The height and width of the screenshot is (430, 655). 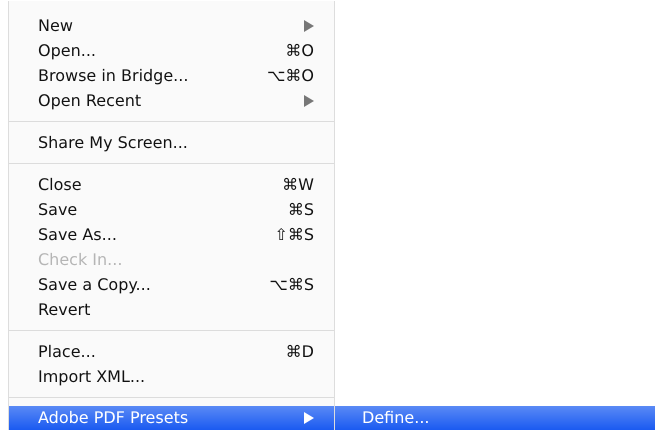 What do you see at coordinates (171, 25) in the screenshot?
I see `menu-item: New` at bounding box center [171, 25].